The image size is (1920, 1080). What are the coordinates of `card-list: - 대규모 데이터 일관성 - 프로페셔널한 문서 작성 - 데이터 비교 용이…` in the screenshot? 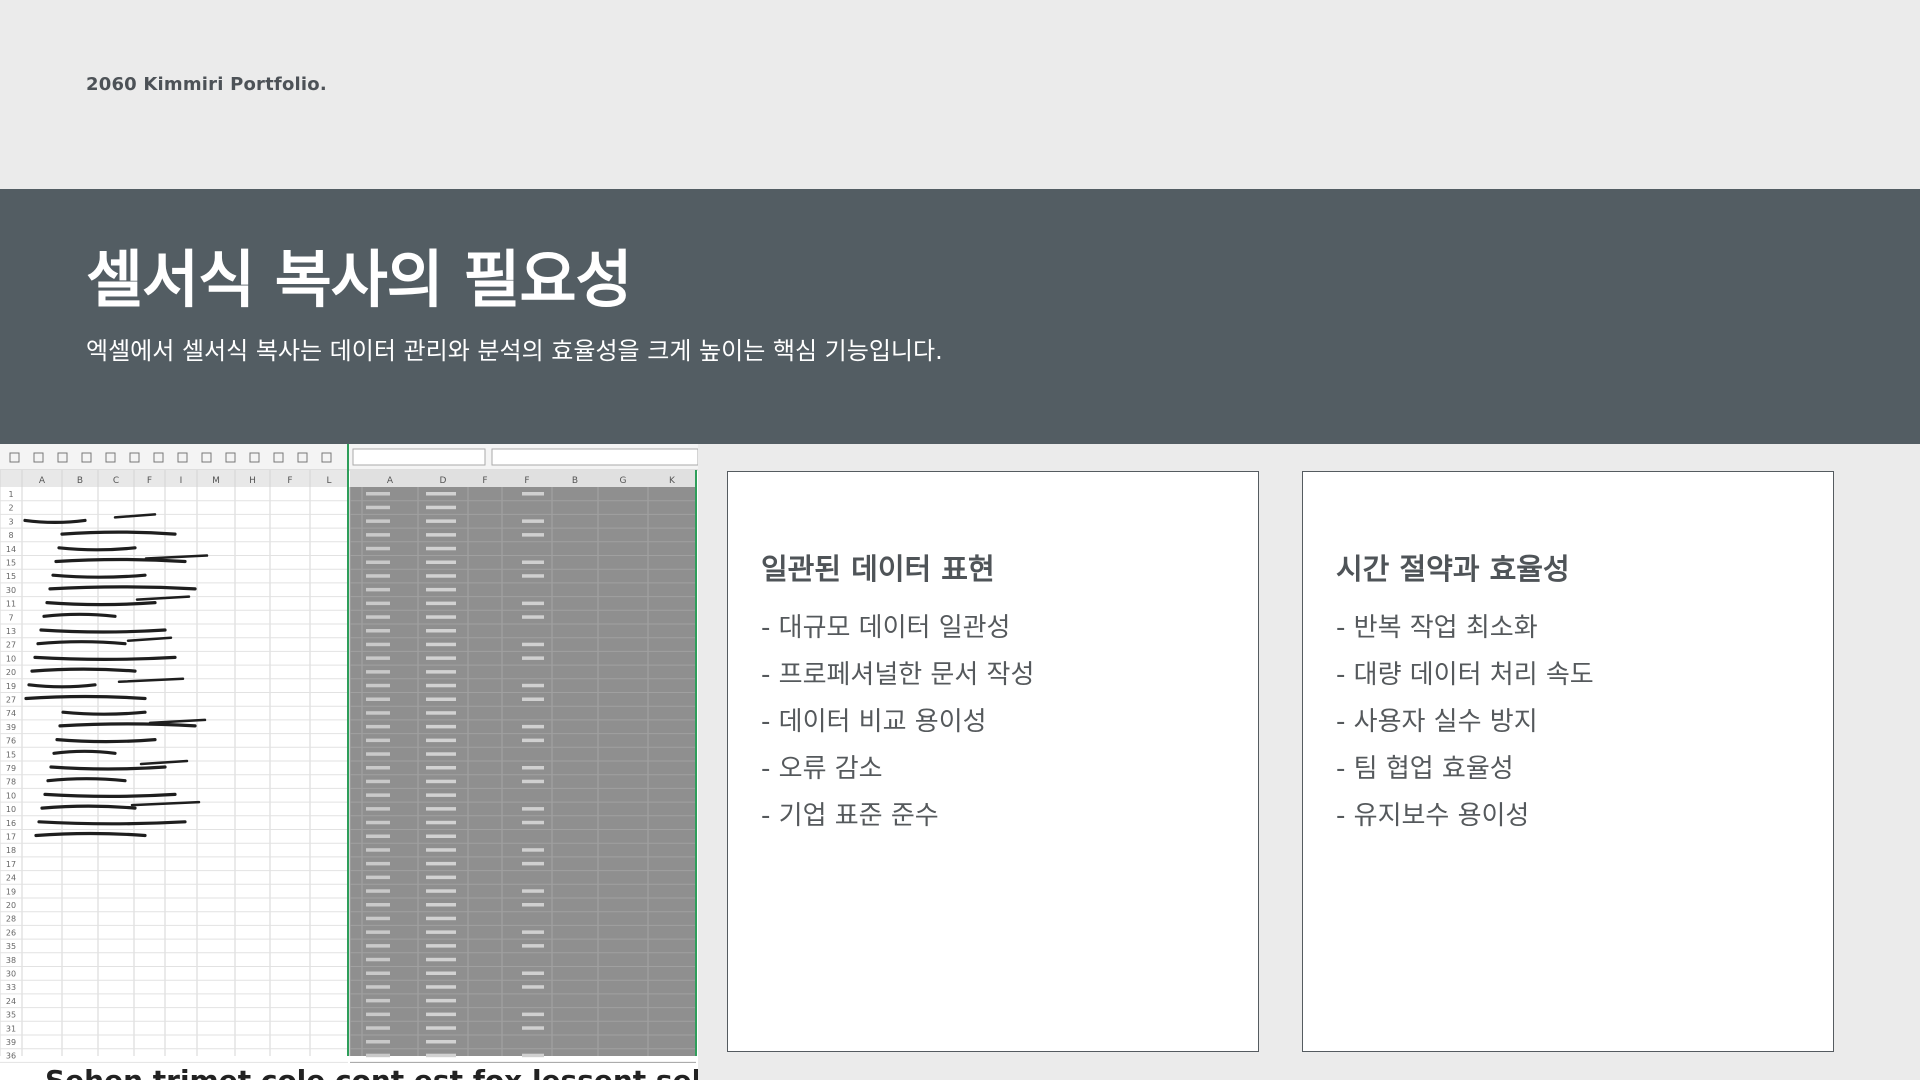 It's located at (897, 722).